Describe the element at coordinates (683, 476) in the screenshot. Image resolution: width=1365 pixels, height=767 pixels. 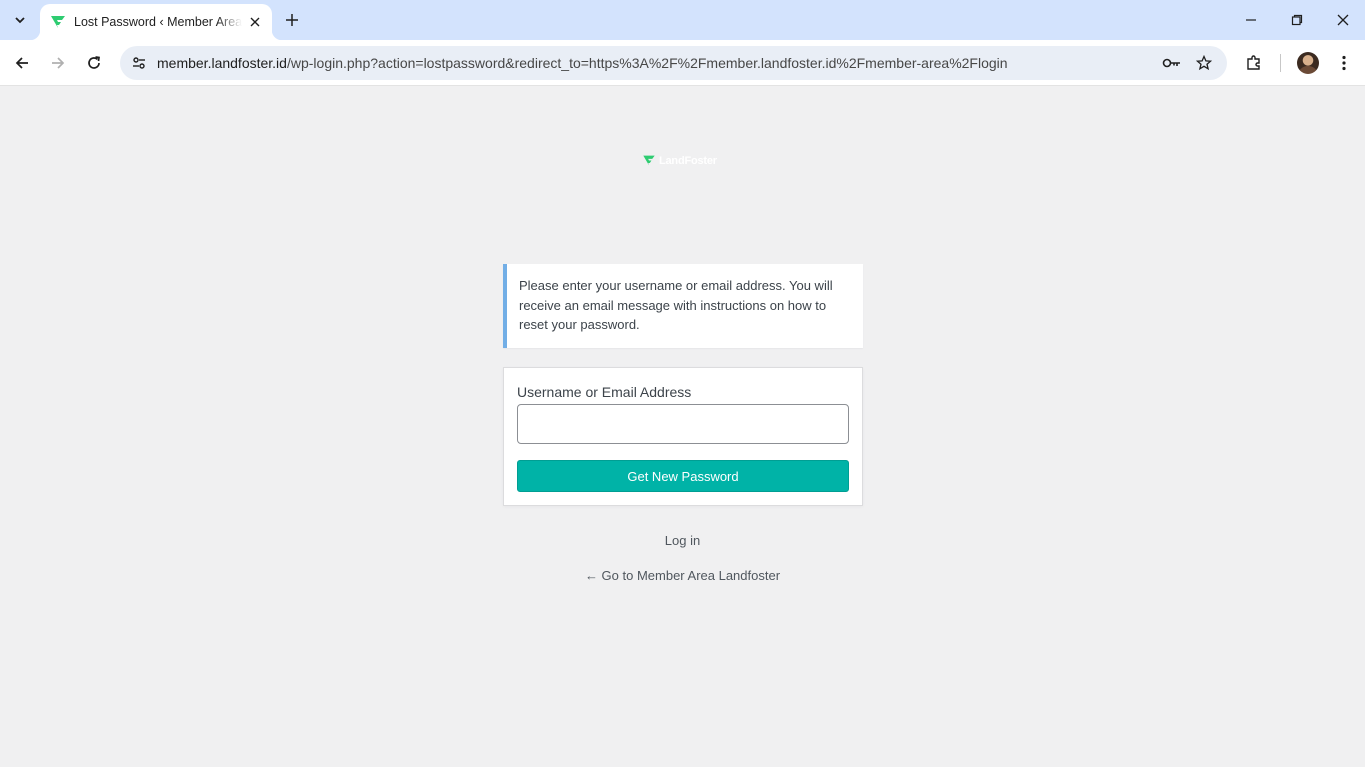
I see `get-new-password-button: Get New Password` at that location.